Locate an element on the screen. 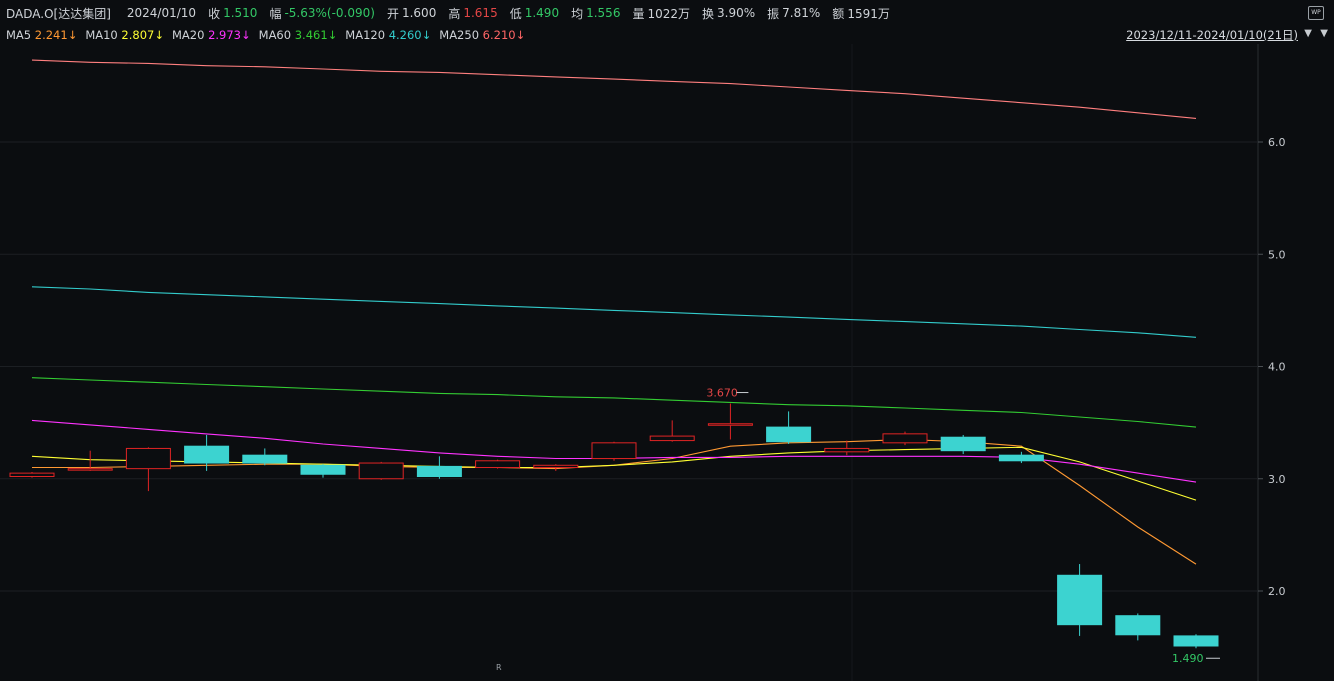 The width and height of the screenshot is (1334, 681). dropdown-triangle-icon-2: ▼ is located at coordinates (1324, 33).